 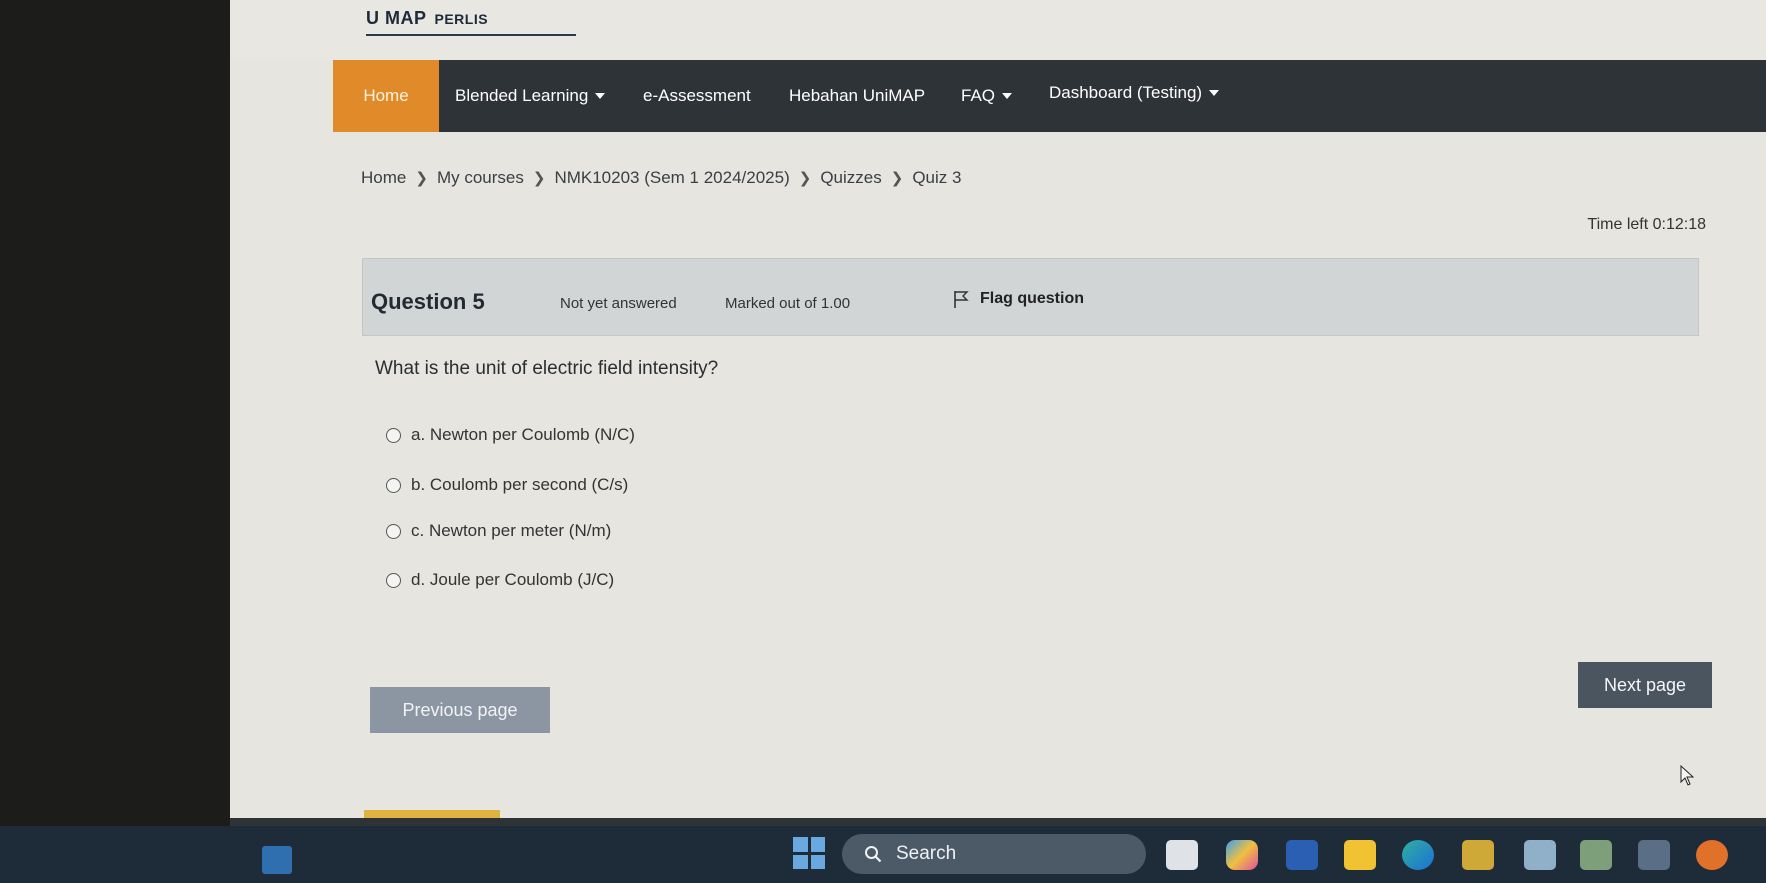 I want to click on nav-hebahan-label: Hebahan UniMAP, so click(x=857, y=95).